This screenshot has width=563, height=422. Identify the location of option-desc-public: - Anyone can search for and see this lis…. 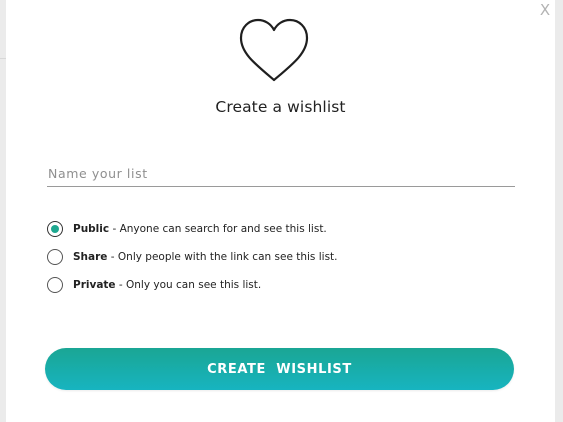
(218, 229).